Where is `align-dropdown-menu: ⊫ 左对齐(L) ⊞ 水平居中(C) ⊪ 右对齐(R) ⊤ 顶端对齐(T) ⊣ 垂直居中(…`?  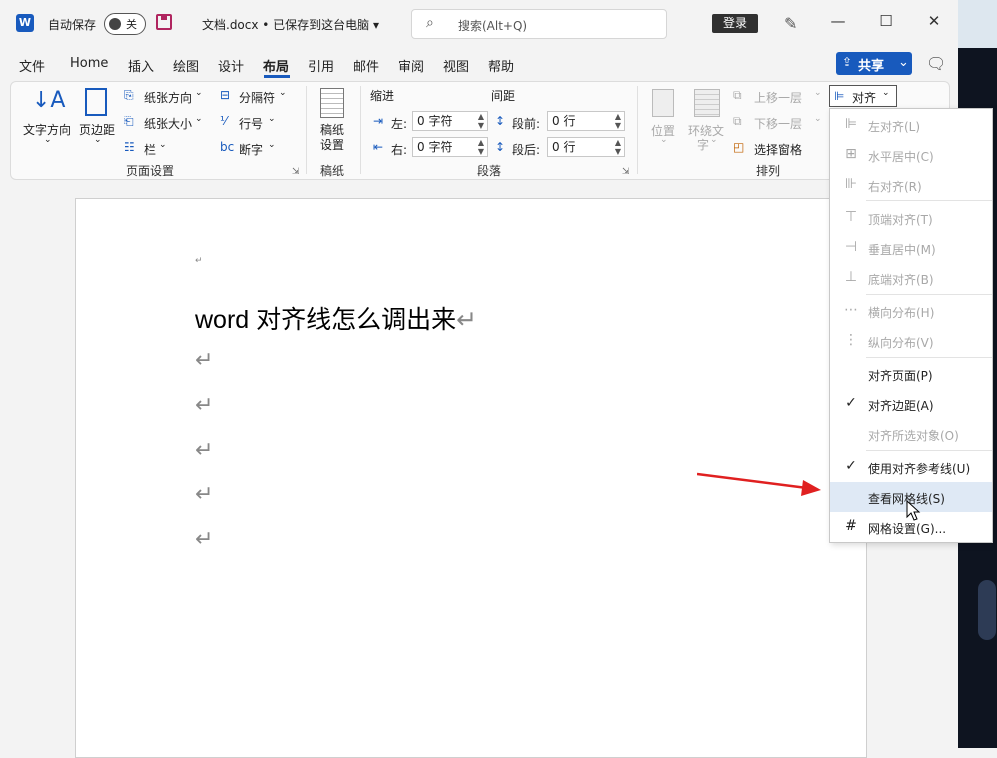
align-dropdown-menu: ⊫ 左对齐(L) ⊞ 水平居中(C) ⊪ 右对齐(R) ⊤ 顶端对齐(T) ⊣ 垂直居中(… is located at coordinates (911, 325).